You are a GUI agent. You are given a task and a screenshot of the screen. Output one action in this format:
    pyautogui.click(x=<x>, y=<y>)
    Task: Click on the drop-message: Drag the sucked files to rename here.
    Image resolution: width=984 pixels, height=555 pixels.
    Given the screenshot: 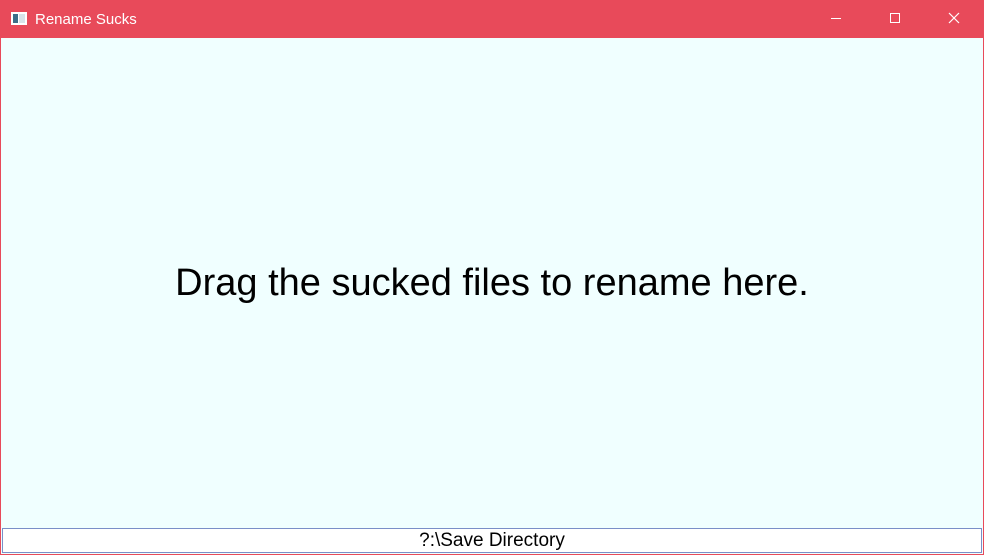 What is the action you would take?
    pyautogui.click(x=492, y=283)
    